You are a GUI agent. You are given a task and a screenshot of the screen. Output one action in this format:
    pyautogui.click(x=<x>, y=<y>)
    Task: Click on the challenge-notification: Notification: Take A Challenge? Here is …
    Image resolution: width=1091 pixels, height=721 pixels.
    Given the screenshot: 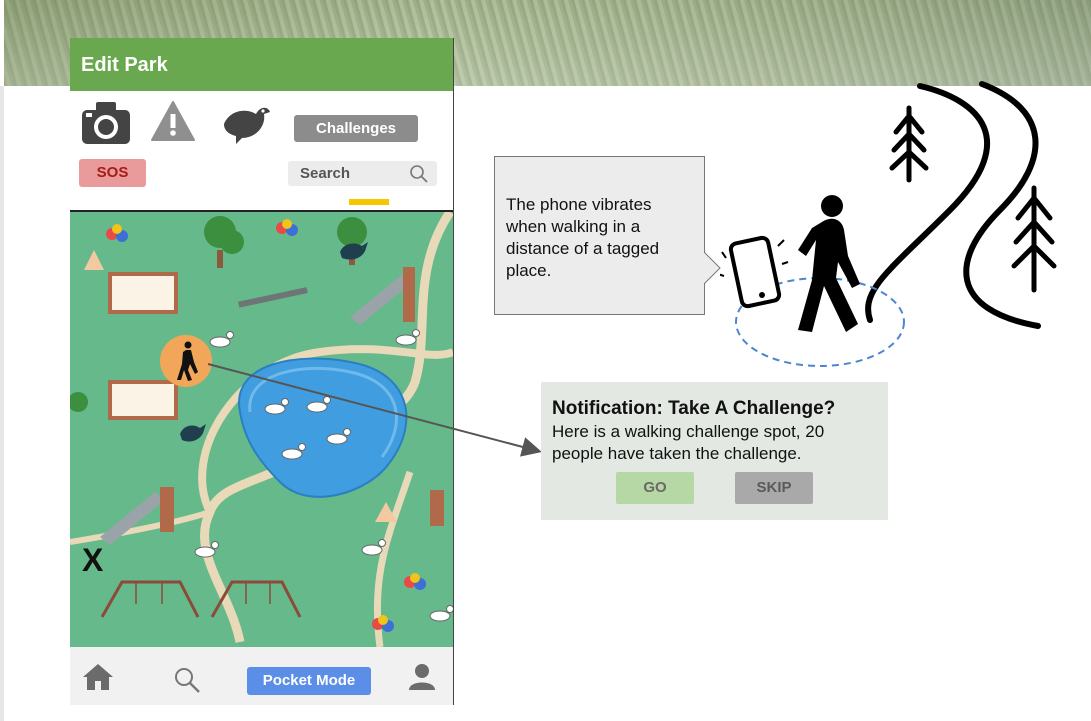 What is the action you would take?
    pyautogui.click(x=714, y=451)
    